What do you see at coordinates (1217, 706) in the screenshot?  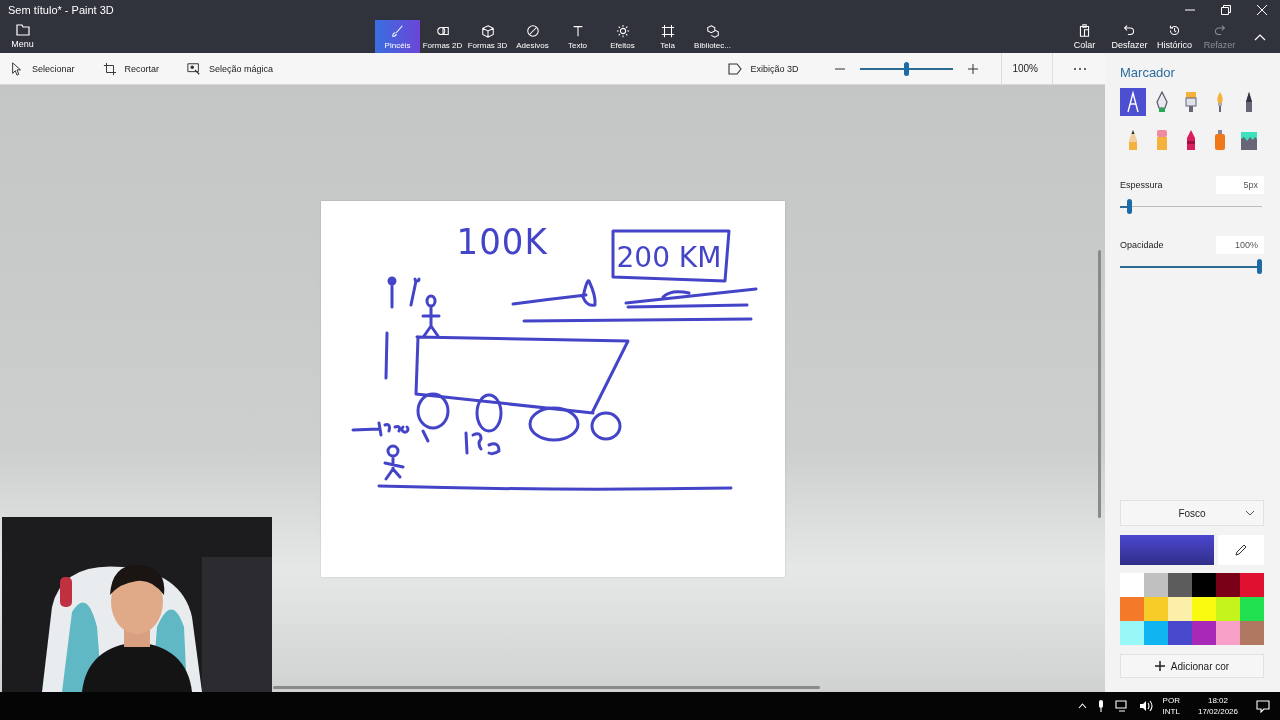 I see `clock: 18:02 17/02/2026` at bounding box center [1217, 706].